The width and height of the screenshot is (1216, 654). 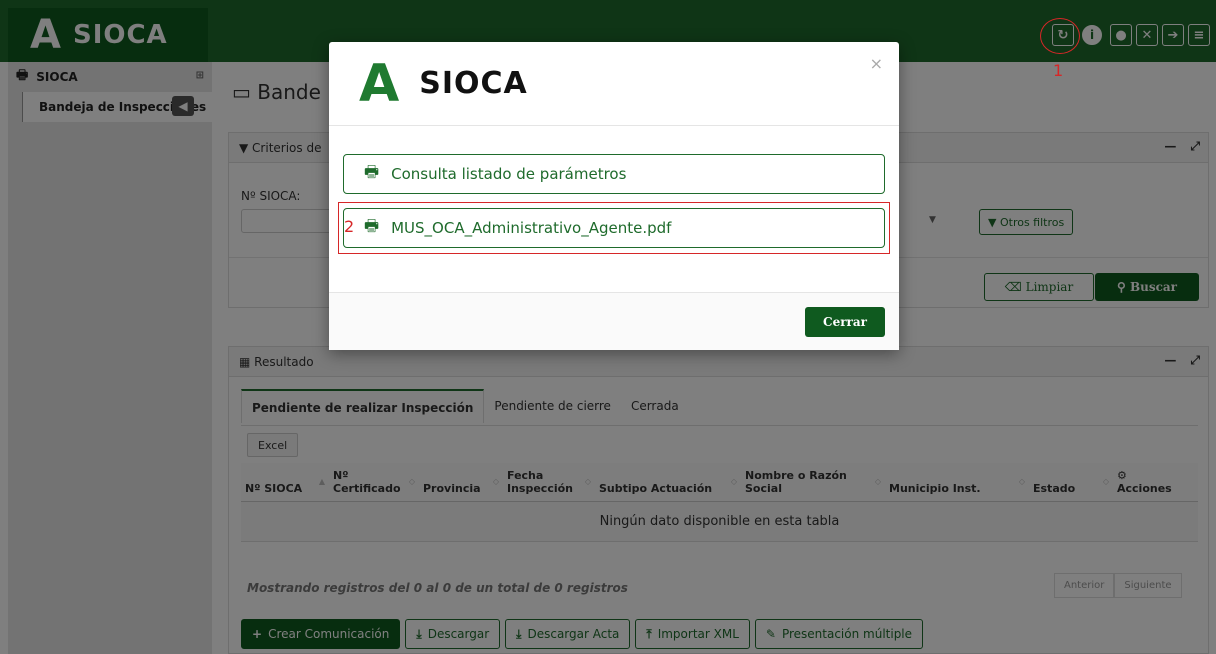 What do you see at coordinates (372, 171) in the screenshot?
I see `printer-icon: 🖶` at bounding box center [372, 171].